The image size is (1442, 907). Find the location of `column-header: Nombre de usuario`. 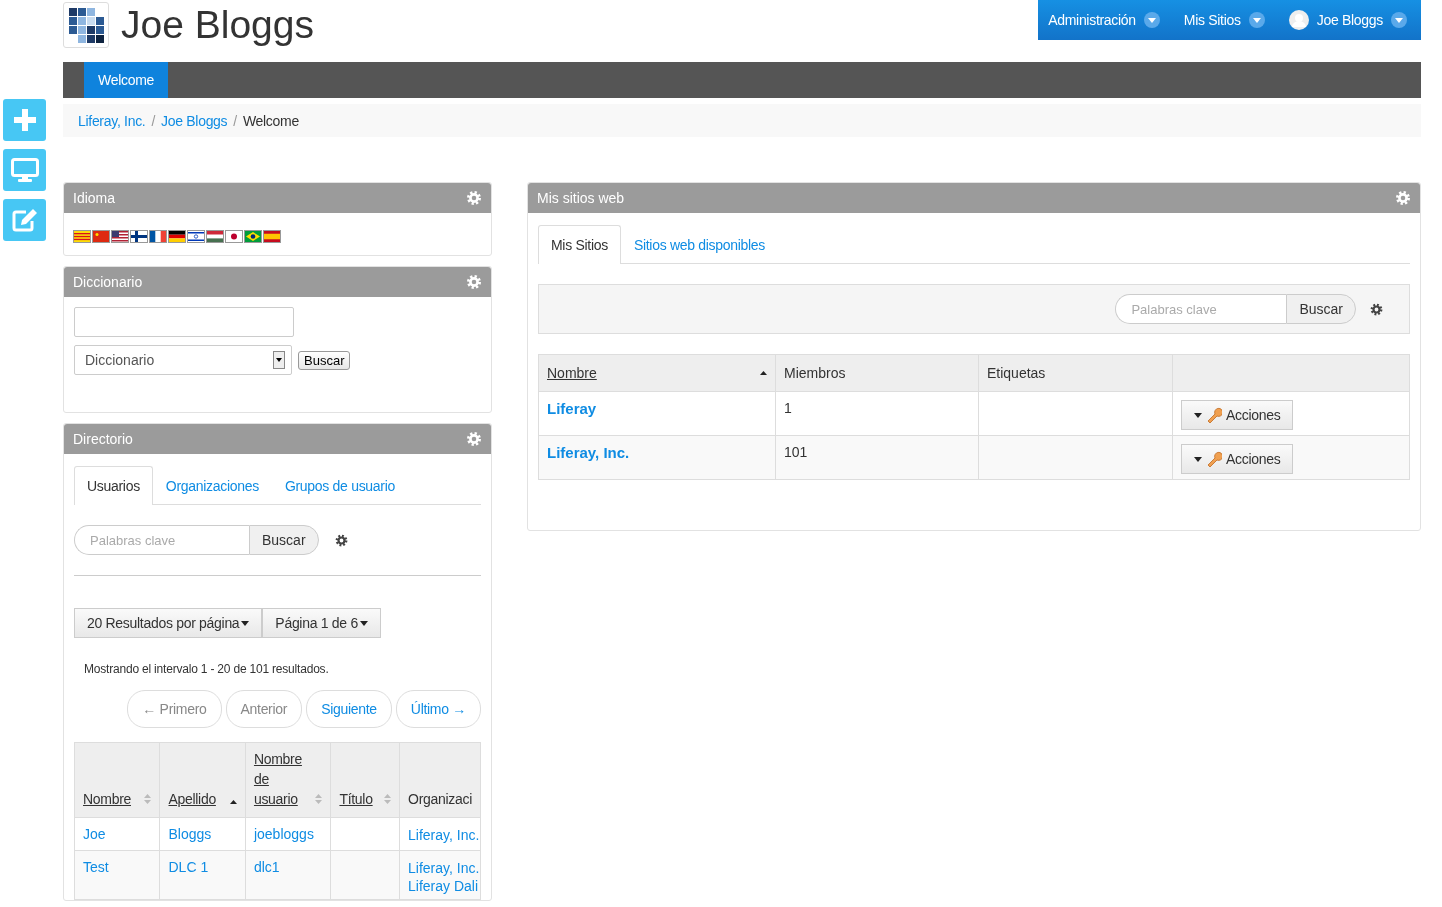

column-header: Nombre de usuario is located at coordinates (288, 780).